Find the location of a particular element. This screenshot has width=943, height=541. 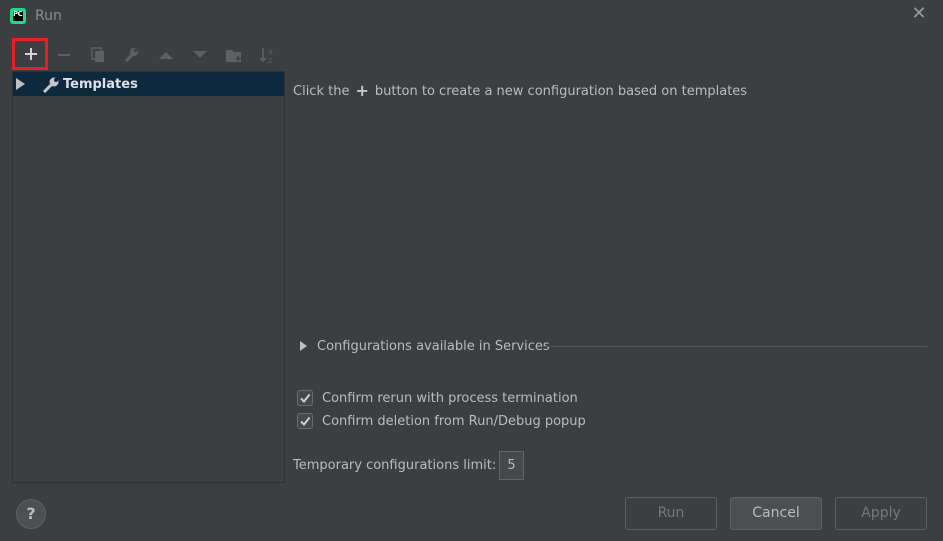

sort-button: az is located at coordinates (268, 55).